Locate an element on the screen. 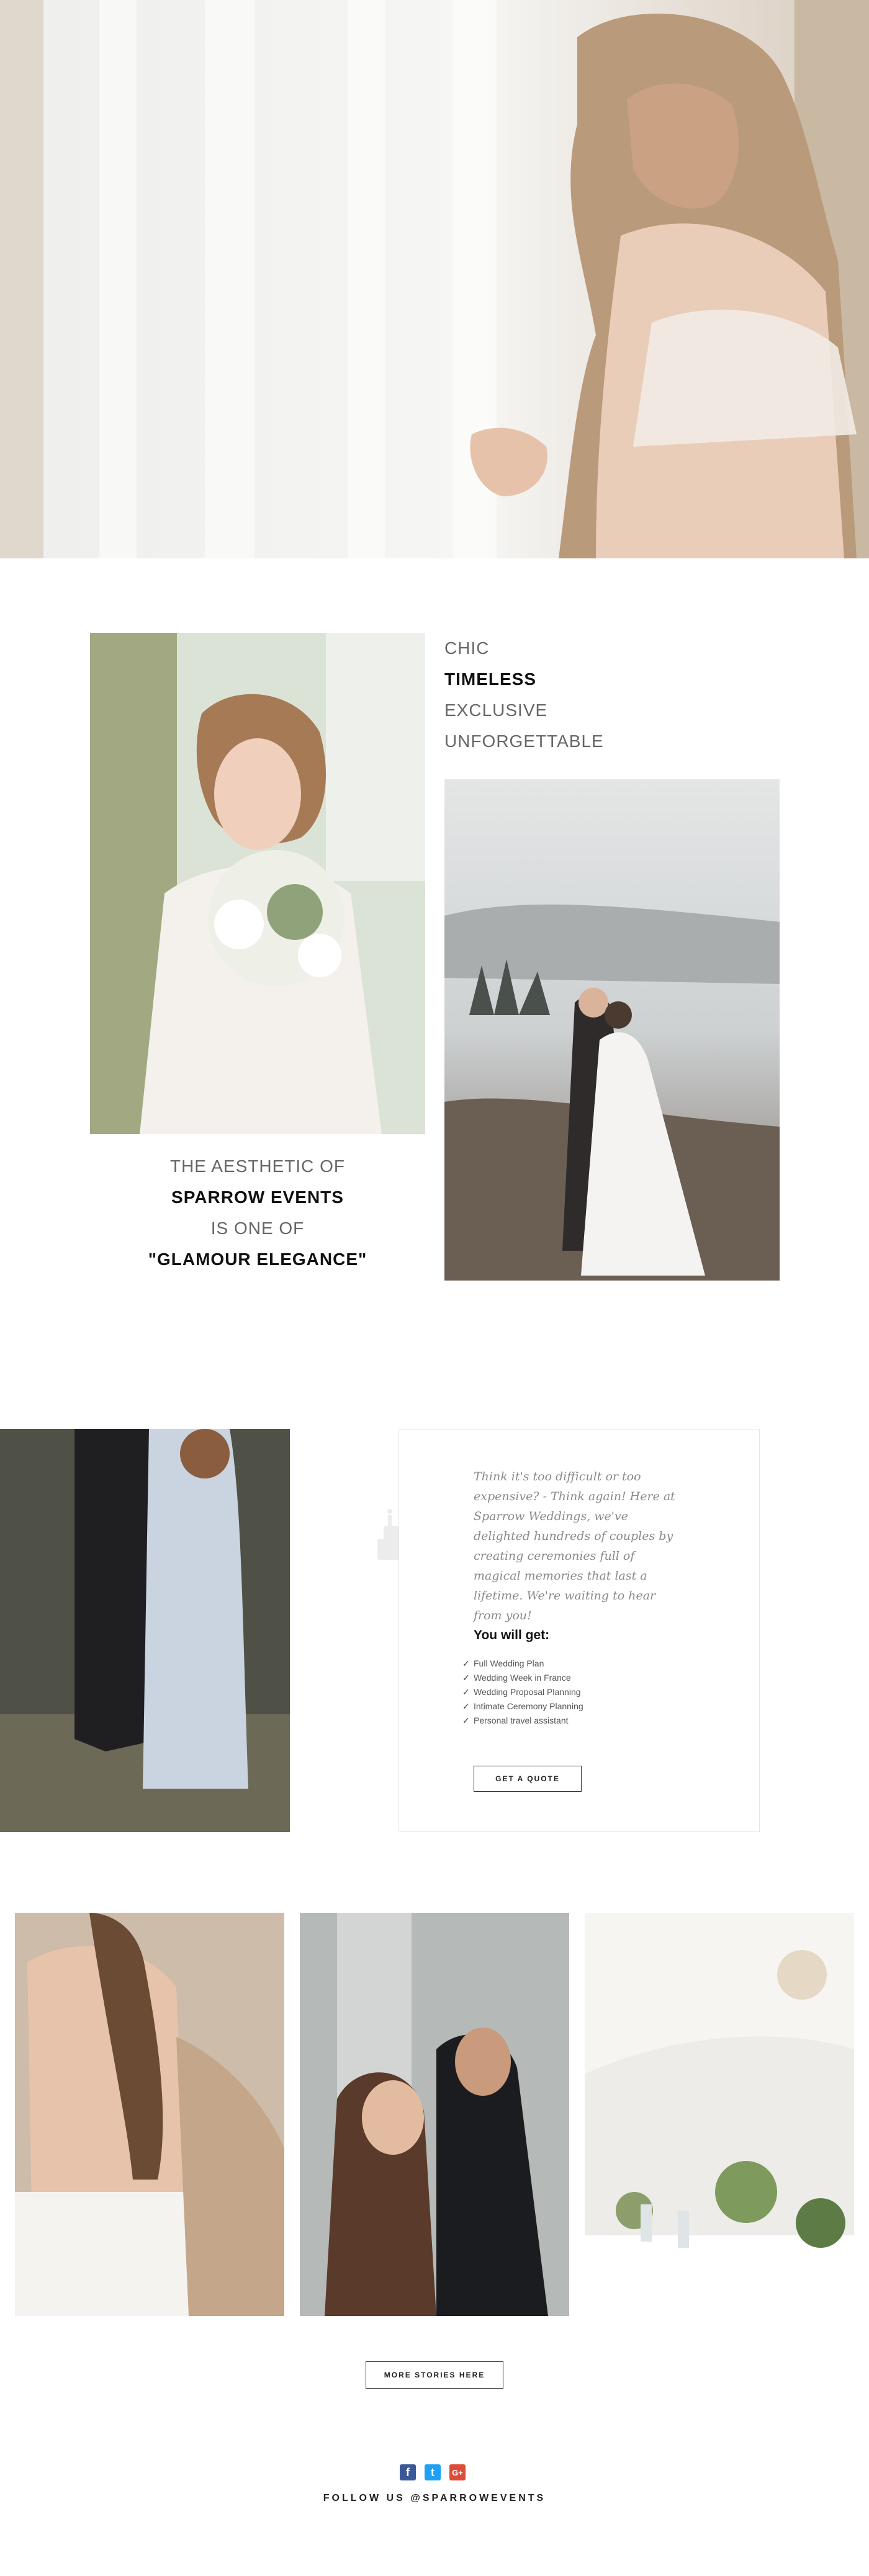  benefit-item: ✓ Wedding Week in France is located at coordinates (522, 1678).